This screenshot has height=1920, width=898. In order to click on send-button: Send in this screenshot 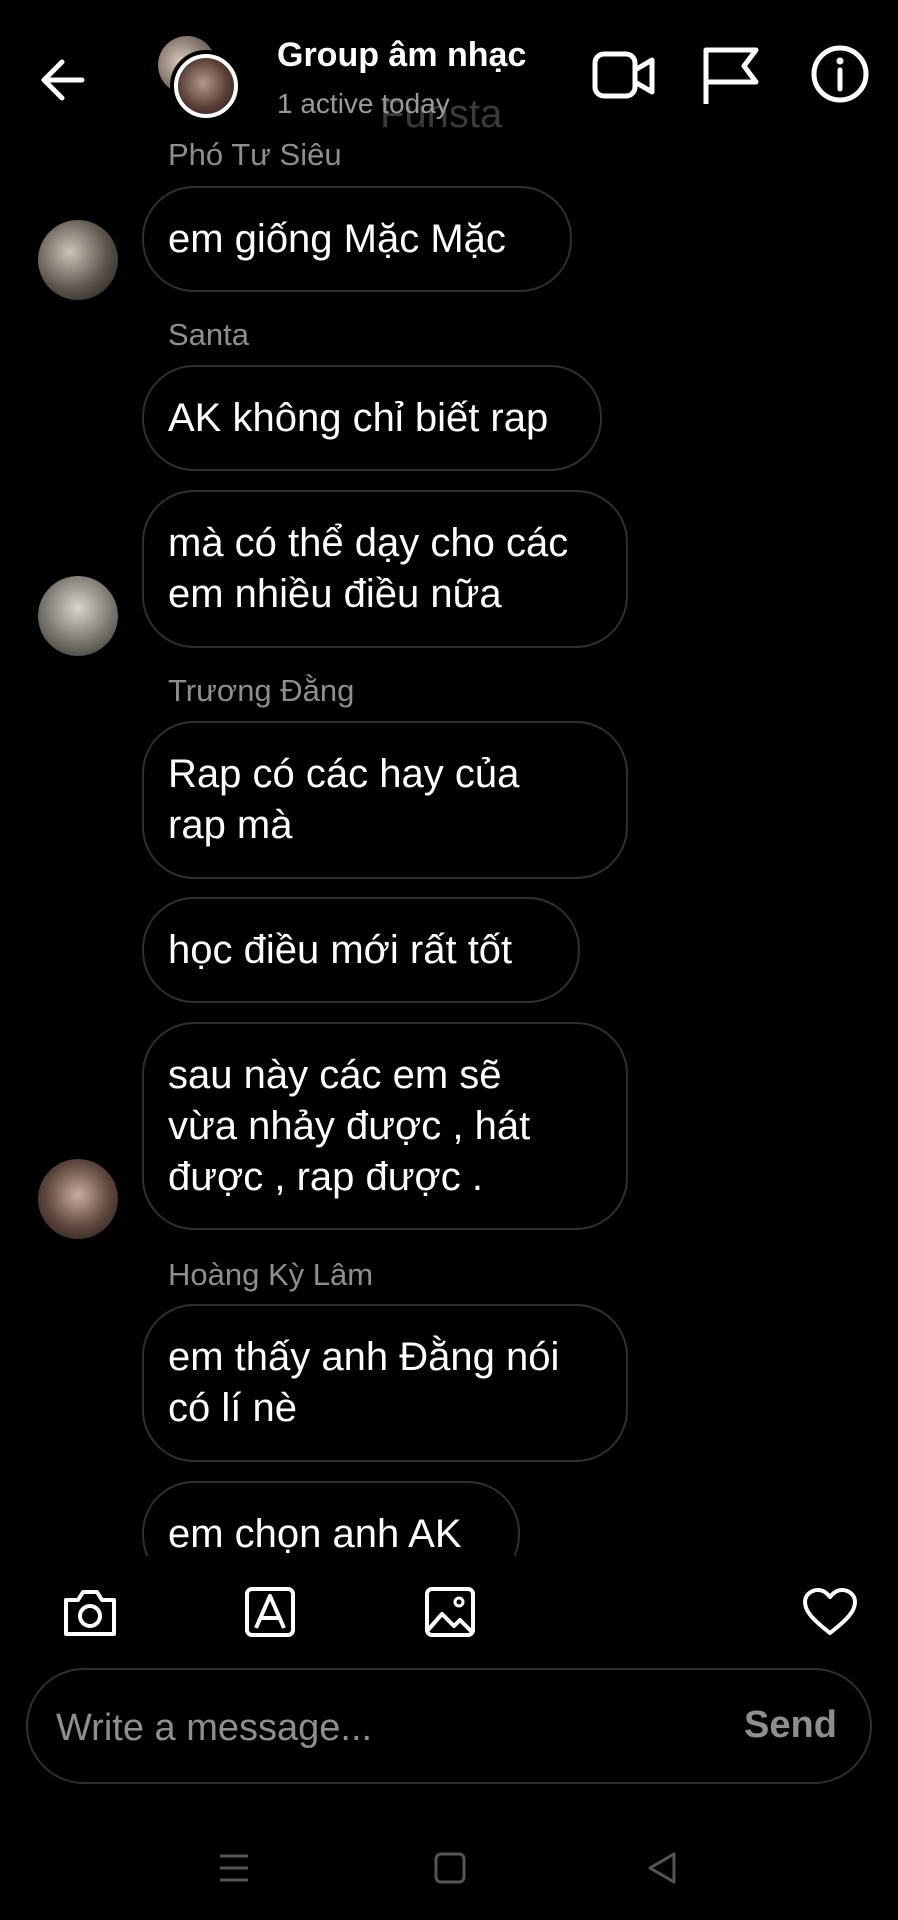, I will do `click(790, 1725)`.